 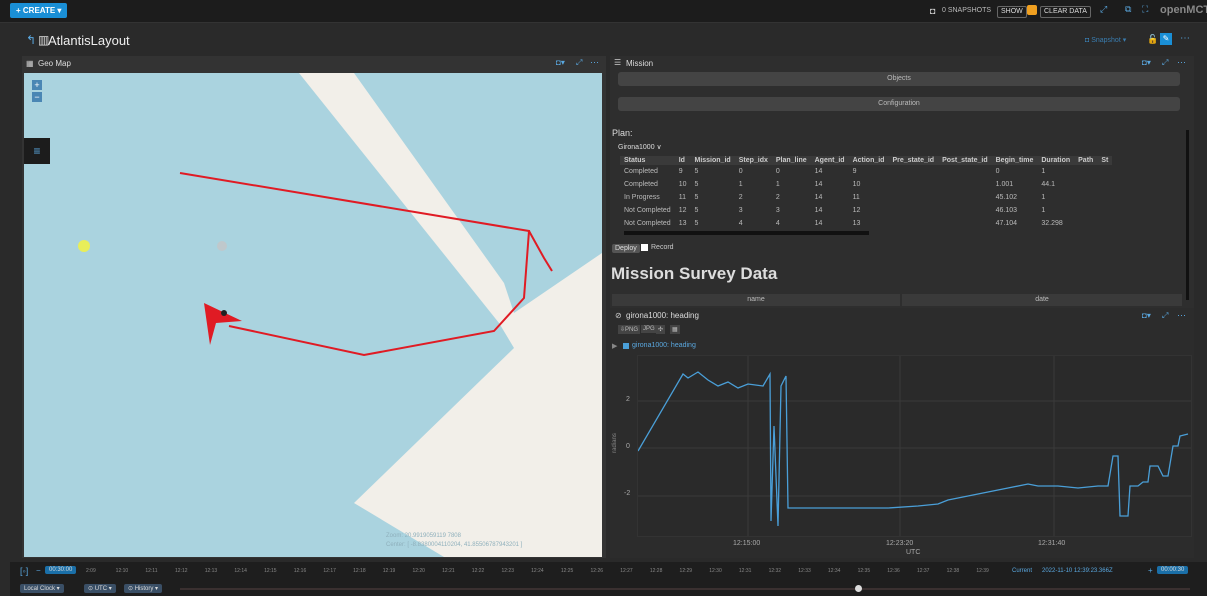 What do you see at coordinates (791, 160) in the screenshot?
I see `column-header: Plan_line` at bounding box center [791, 160].